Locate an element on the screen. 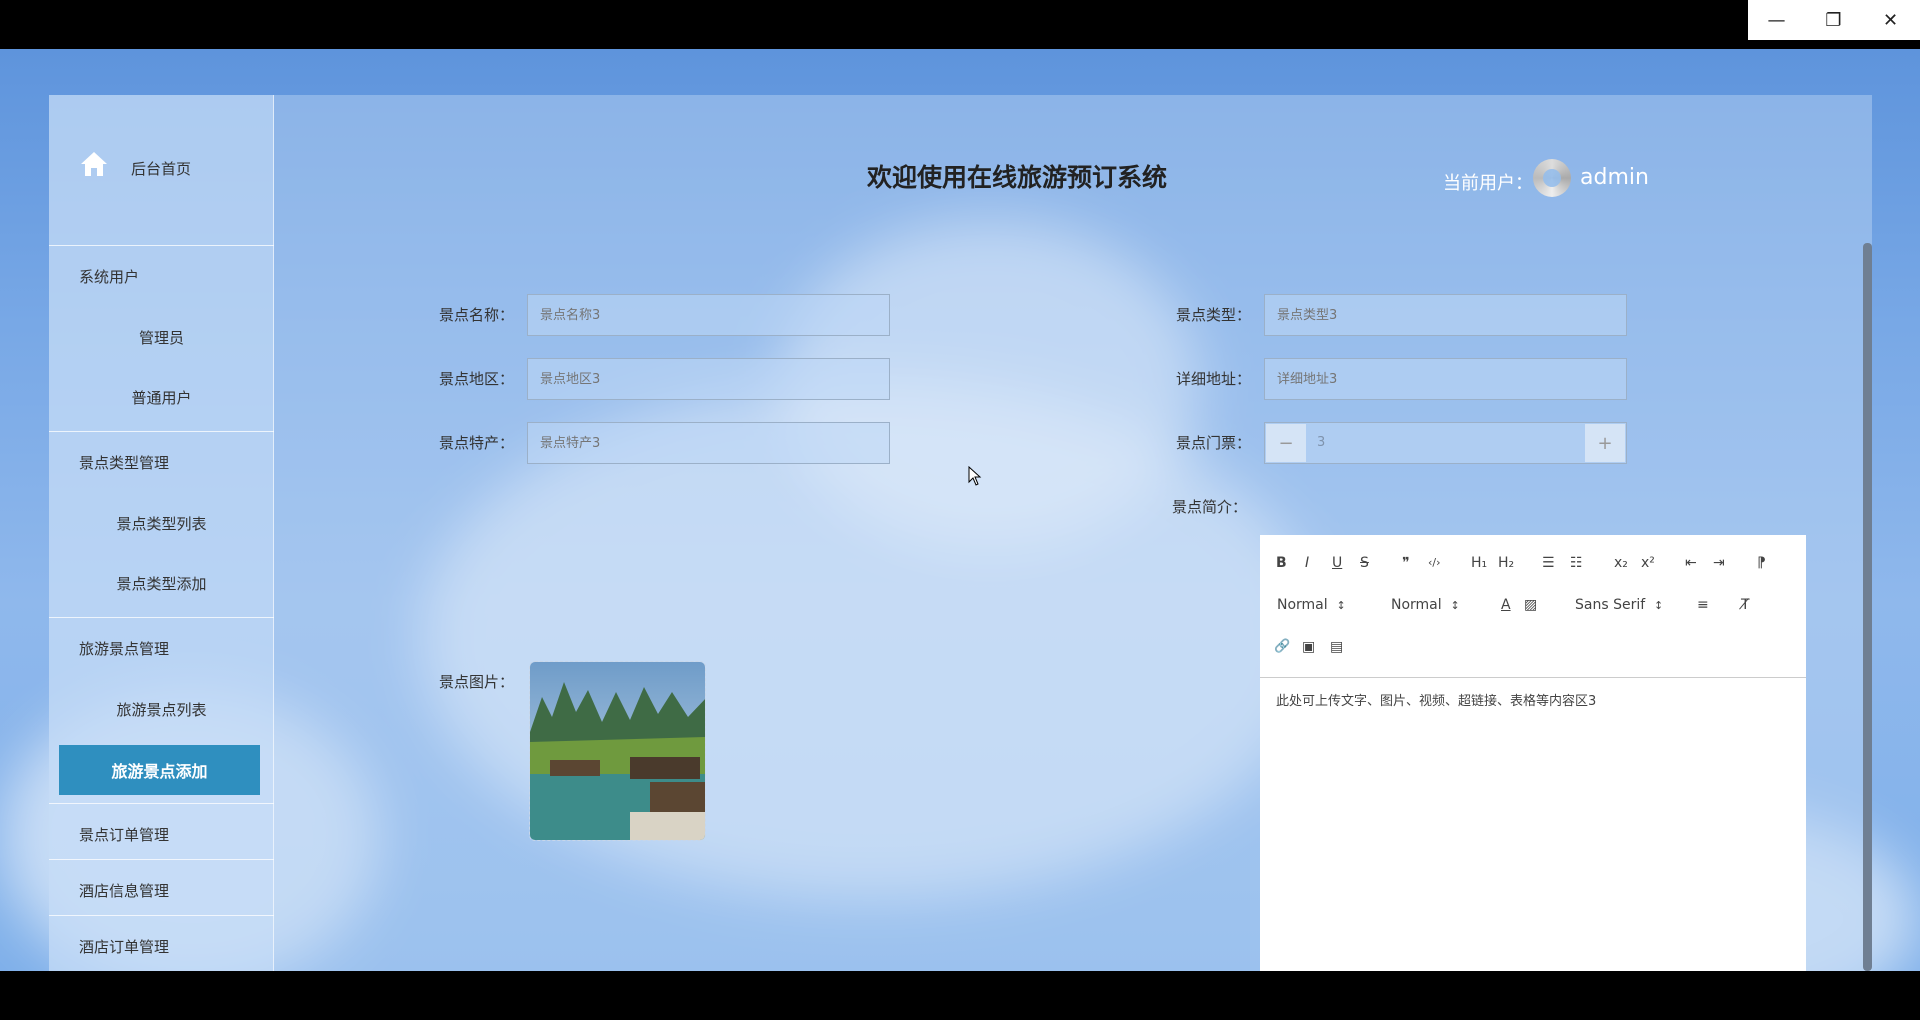  font-select: Sans Serif is located at coordinates (1619, 605).